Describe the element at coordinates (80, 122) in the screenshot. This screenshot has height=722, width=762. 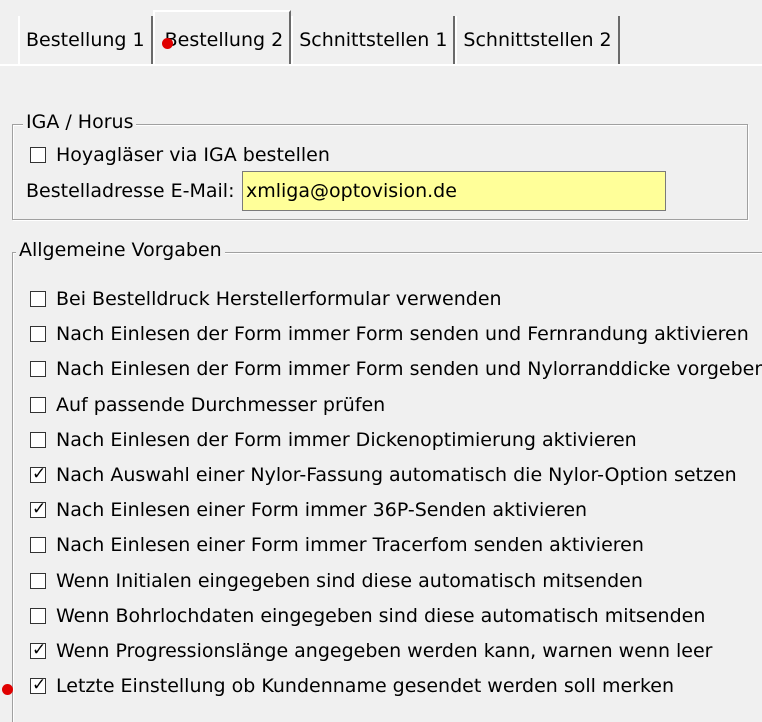
I see `iga-horus-title: IGA / Horus` at that location.